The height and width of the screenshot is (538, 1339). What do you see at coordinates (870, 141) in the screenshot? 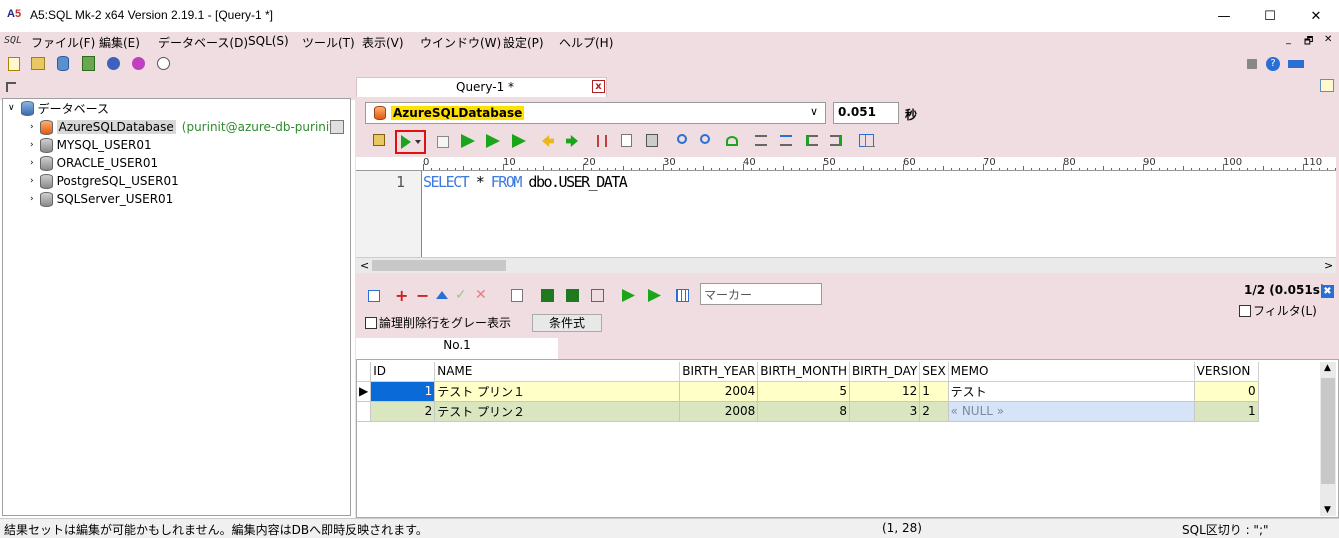
I see `tree-view-icon` at bounding box center [870, 141].